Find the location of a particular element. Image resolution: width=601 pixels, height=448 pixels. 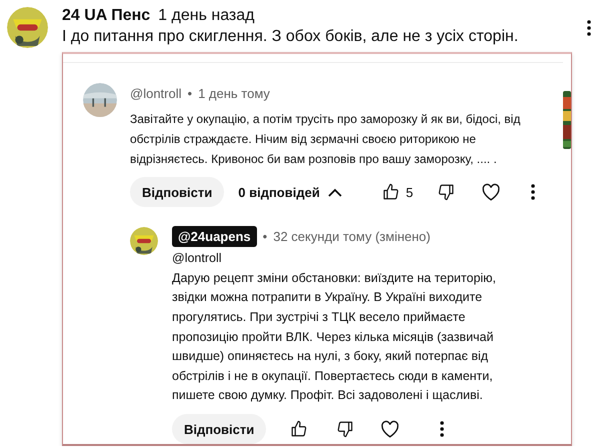

user-handle: @lontroll is located at coordinates (156, 93).